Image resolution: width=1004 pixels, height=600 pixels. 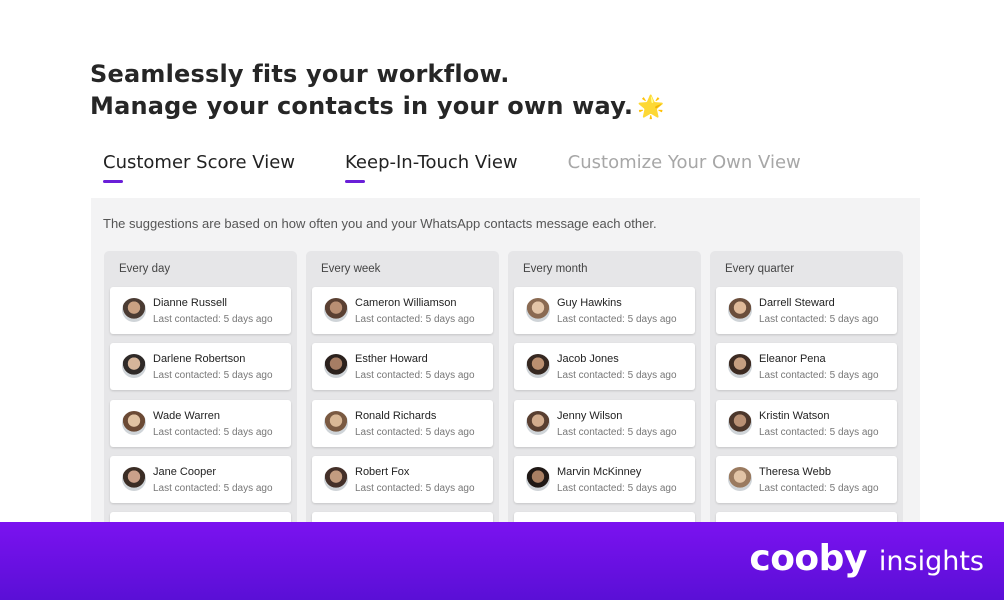 I want to click on contact-card: Jane Cooper Last contacted: 5 days ago, so click(x=200, y=479).